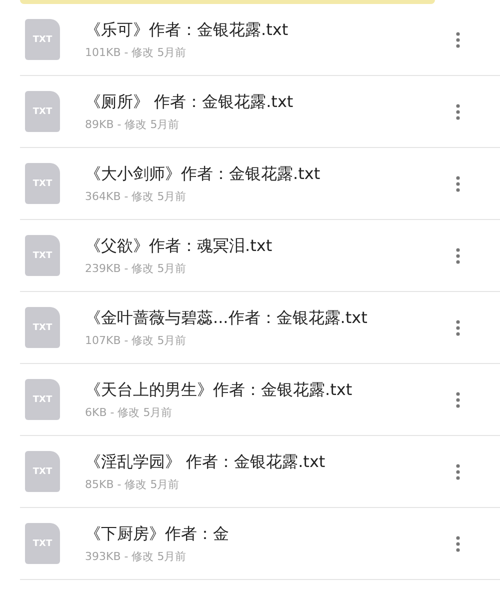 Image resolution: width=500 pixels, height=614 pixels. What do you see at coordinates (136, 556) in the screenshot?
I see `file-meta: 393KB - 修改 5月前` at bounding box center [136, 556].